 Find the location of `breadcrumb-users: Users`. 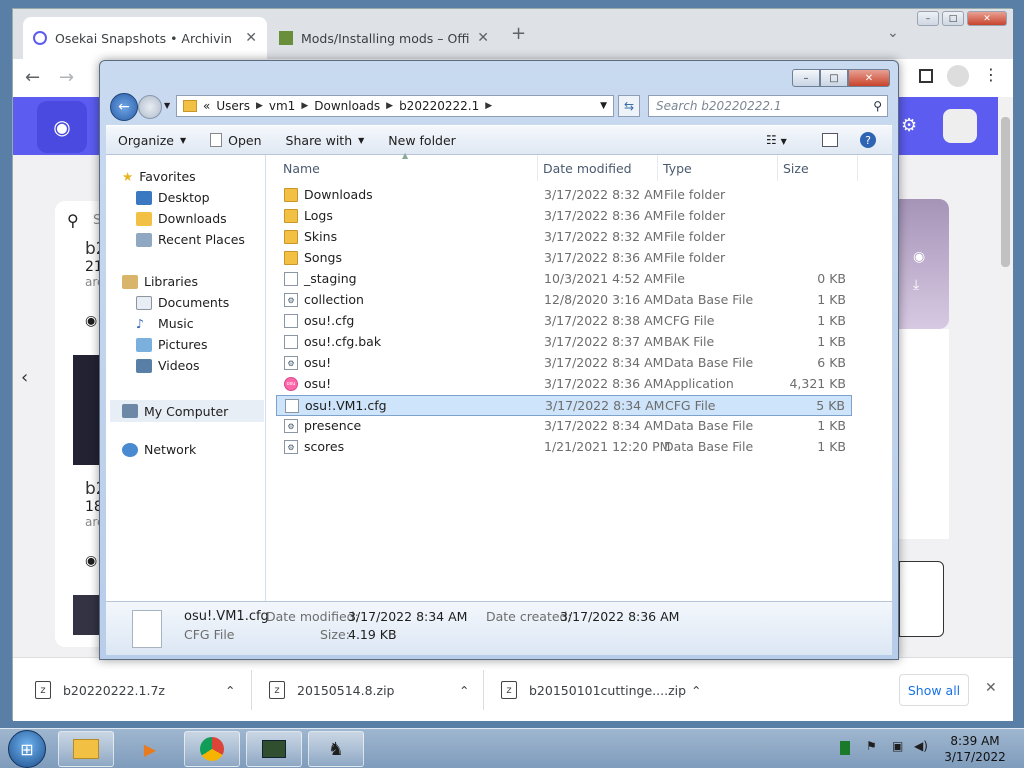

breadcrumb-users: Users is located at coordinates (233, 106).